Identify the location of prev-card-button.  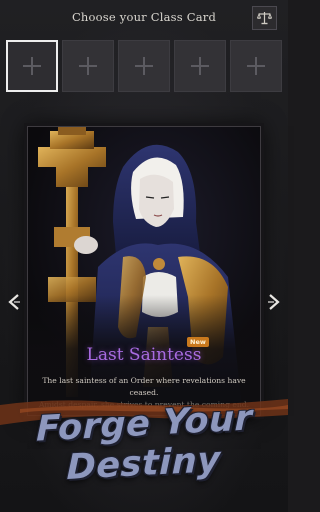
(14, 302).